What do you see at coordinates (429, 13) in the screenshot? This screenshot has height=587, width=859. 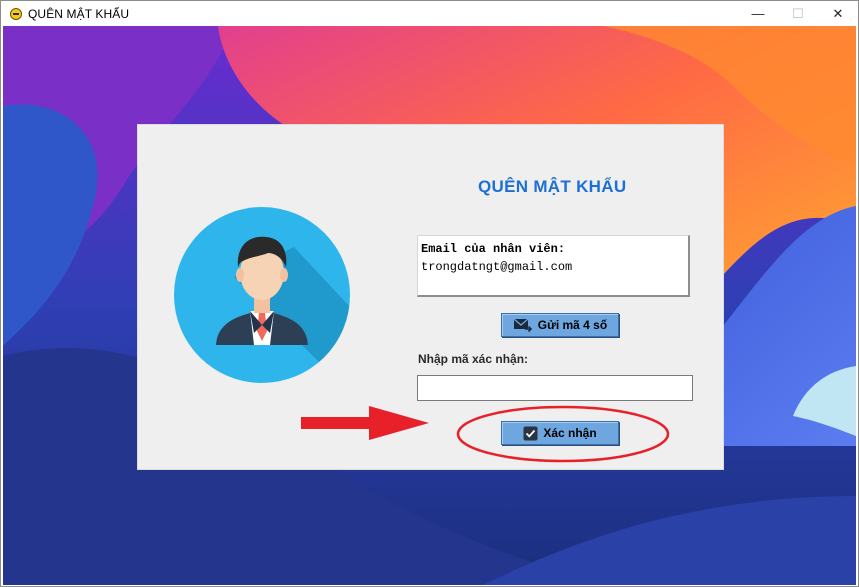 I see `title-bar: QUÊN MẬT KHẨU — ☐ ✕` at bounding box center [429, 13].